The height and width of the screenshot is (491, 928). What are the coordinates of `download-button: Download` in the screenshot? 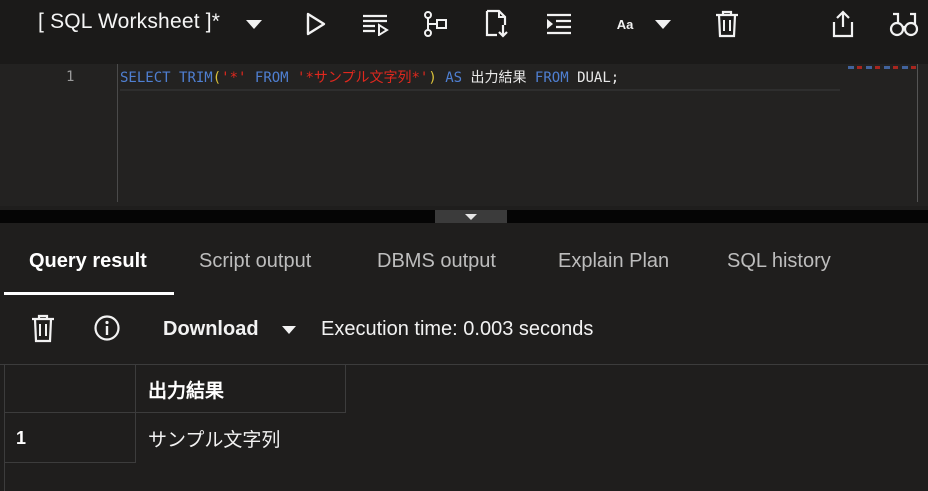 It's located at (211, 329).